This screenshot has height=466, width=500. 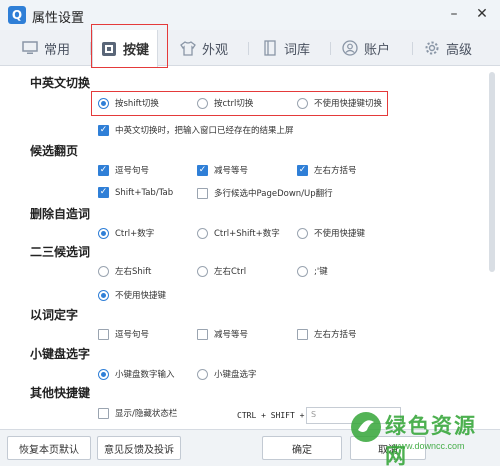 I want to click on checkbox-w2c-comma-period: 逗号句号, so click(x=123, y=334).